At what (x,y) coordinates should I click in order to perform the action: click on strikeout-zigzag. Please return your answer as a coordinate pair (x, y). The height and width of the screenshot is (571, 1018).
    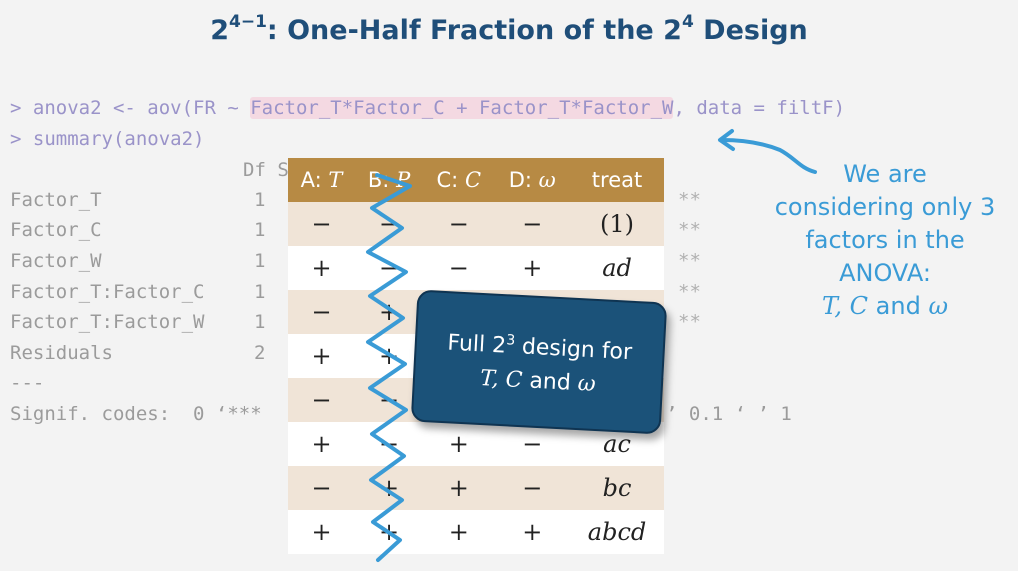
    Looking at the image, I should click on (389, 367).